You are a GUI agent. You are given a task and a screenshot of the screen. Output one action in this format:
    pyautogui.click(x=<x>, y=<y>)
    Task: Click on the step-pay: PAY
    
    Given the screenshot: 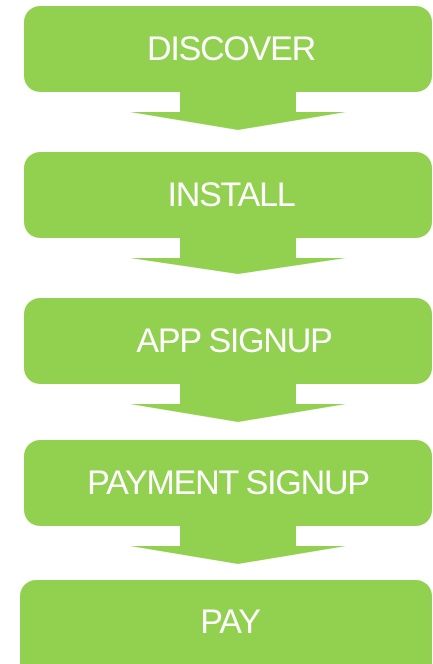 What is the action you would take?
    pyautogui.click(x=226, y=622)
    